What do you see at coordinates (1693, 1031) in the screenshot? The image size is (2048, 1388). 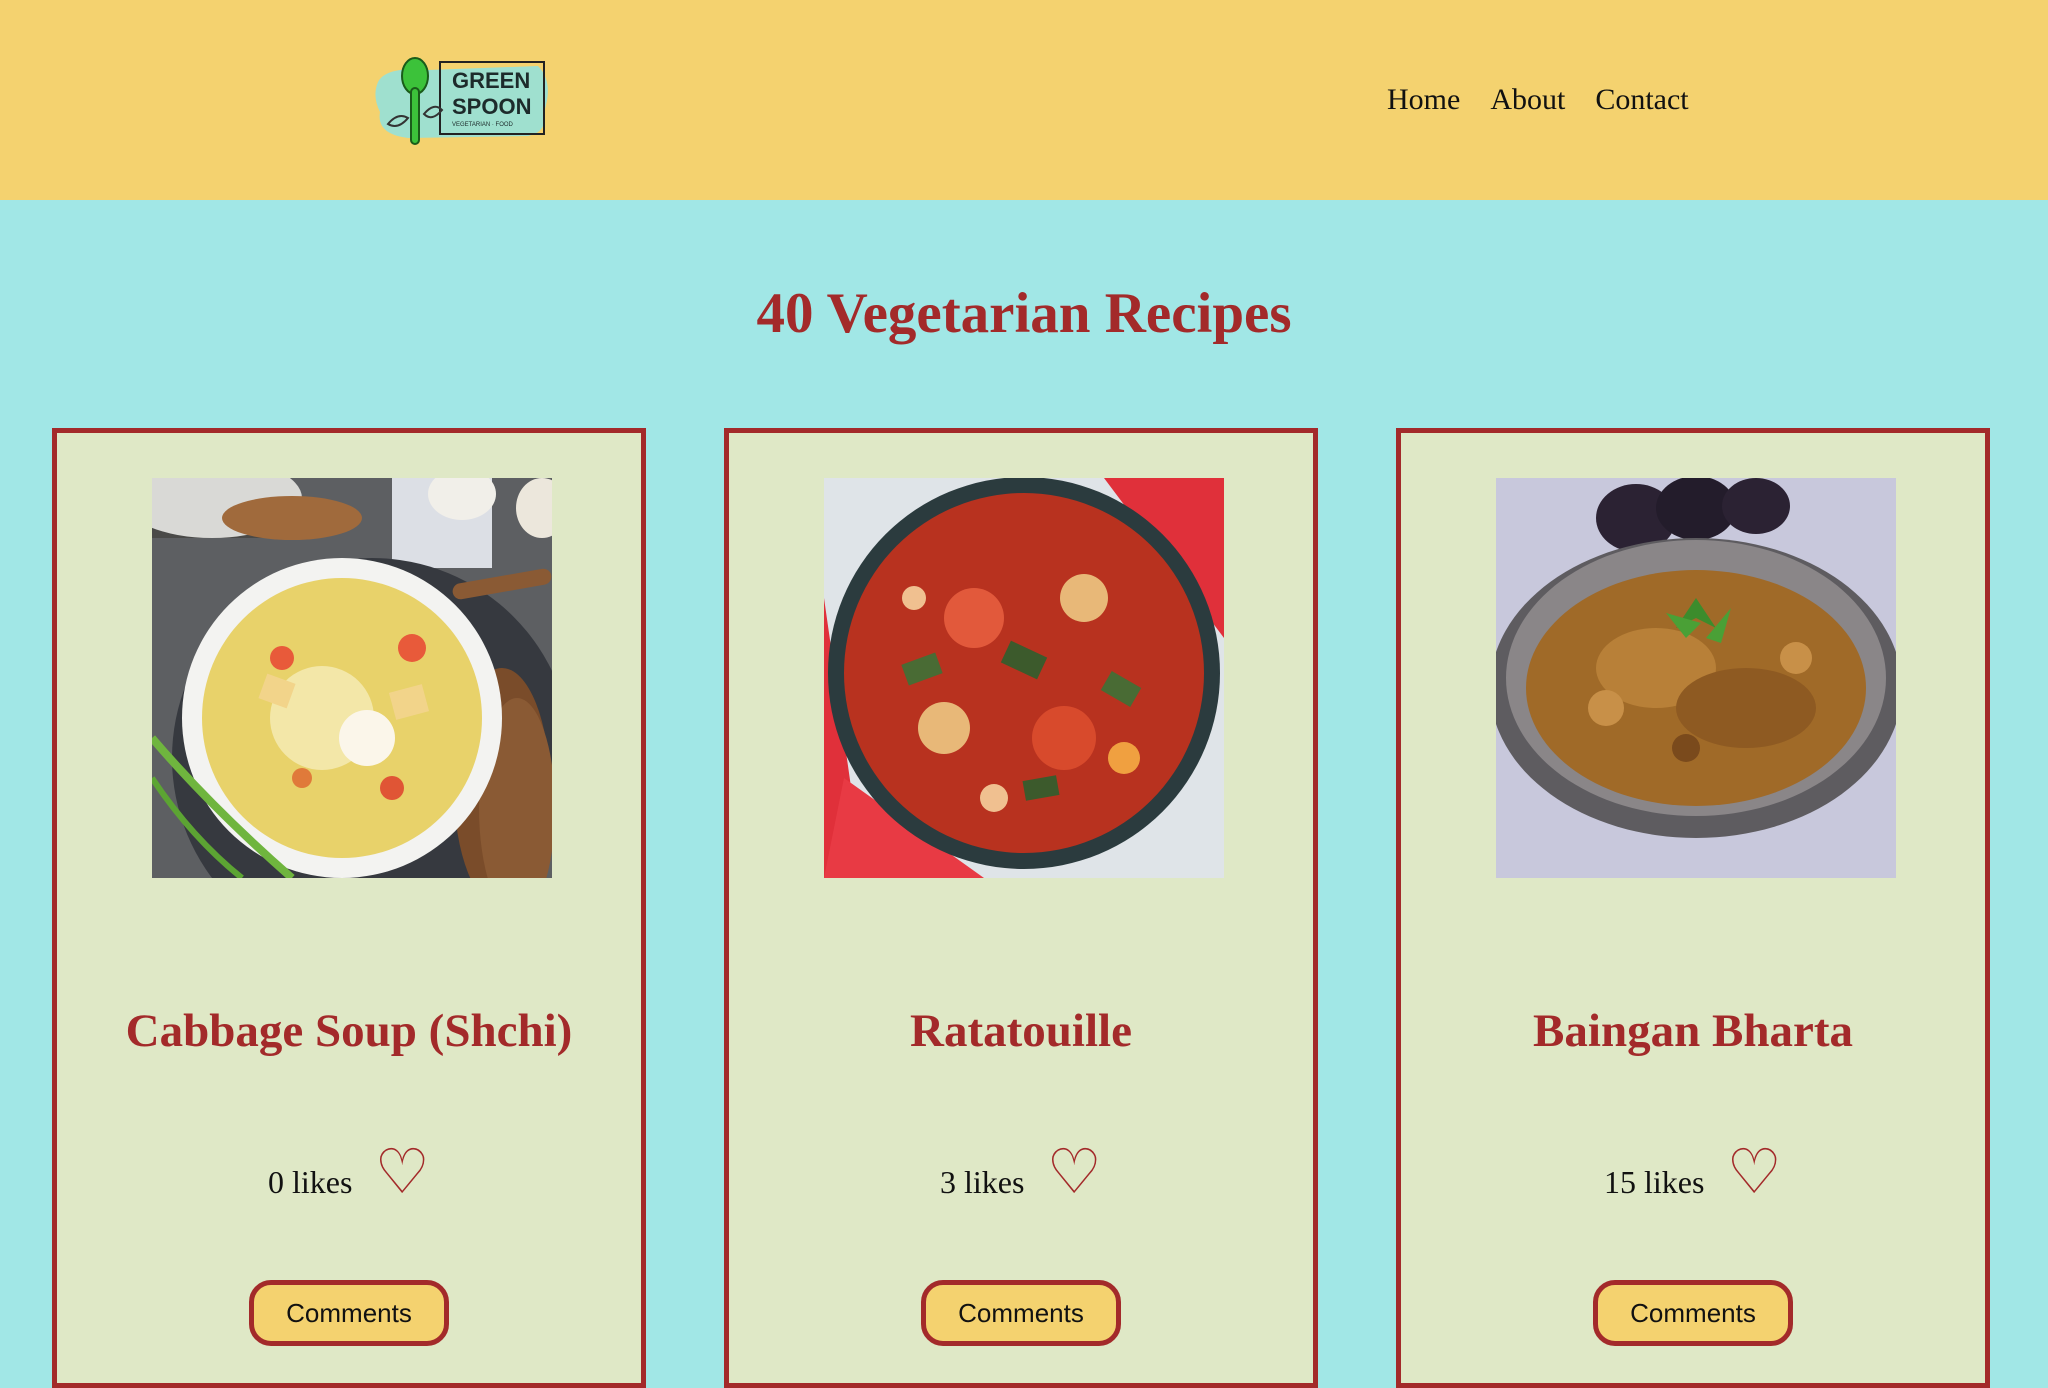 I see `recipe-title: Baingan Bharta` at bounding box center [1693, 1031].